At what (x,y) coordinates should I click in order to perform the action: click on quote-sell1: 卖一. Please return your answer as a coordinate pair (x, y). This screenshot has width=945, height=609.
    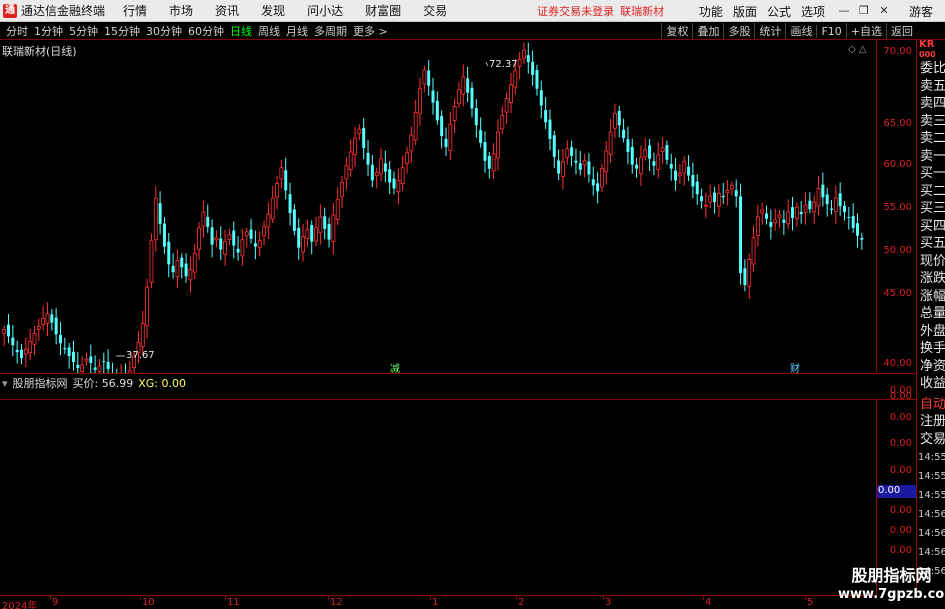
    Looking at the image, I should click on (931, 157).